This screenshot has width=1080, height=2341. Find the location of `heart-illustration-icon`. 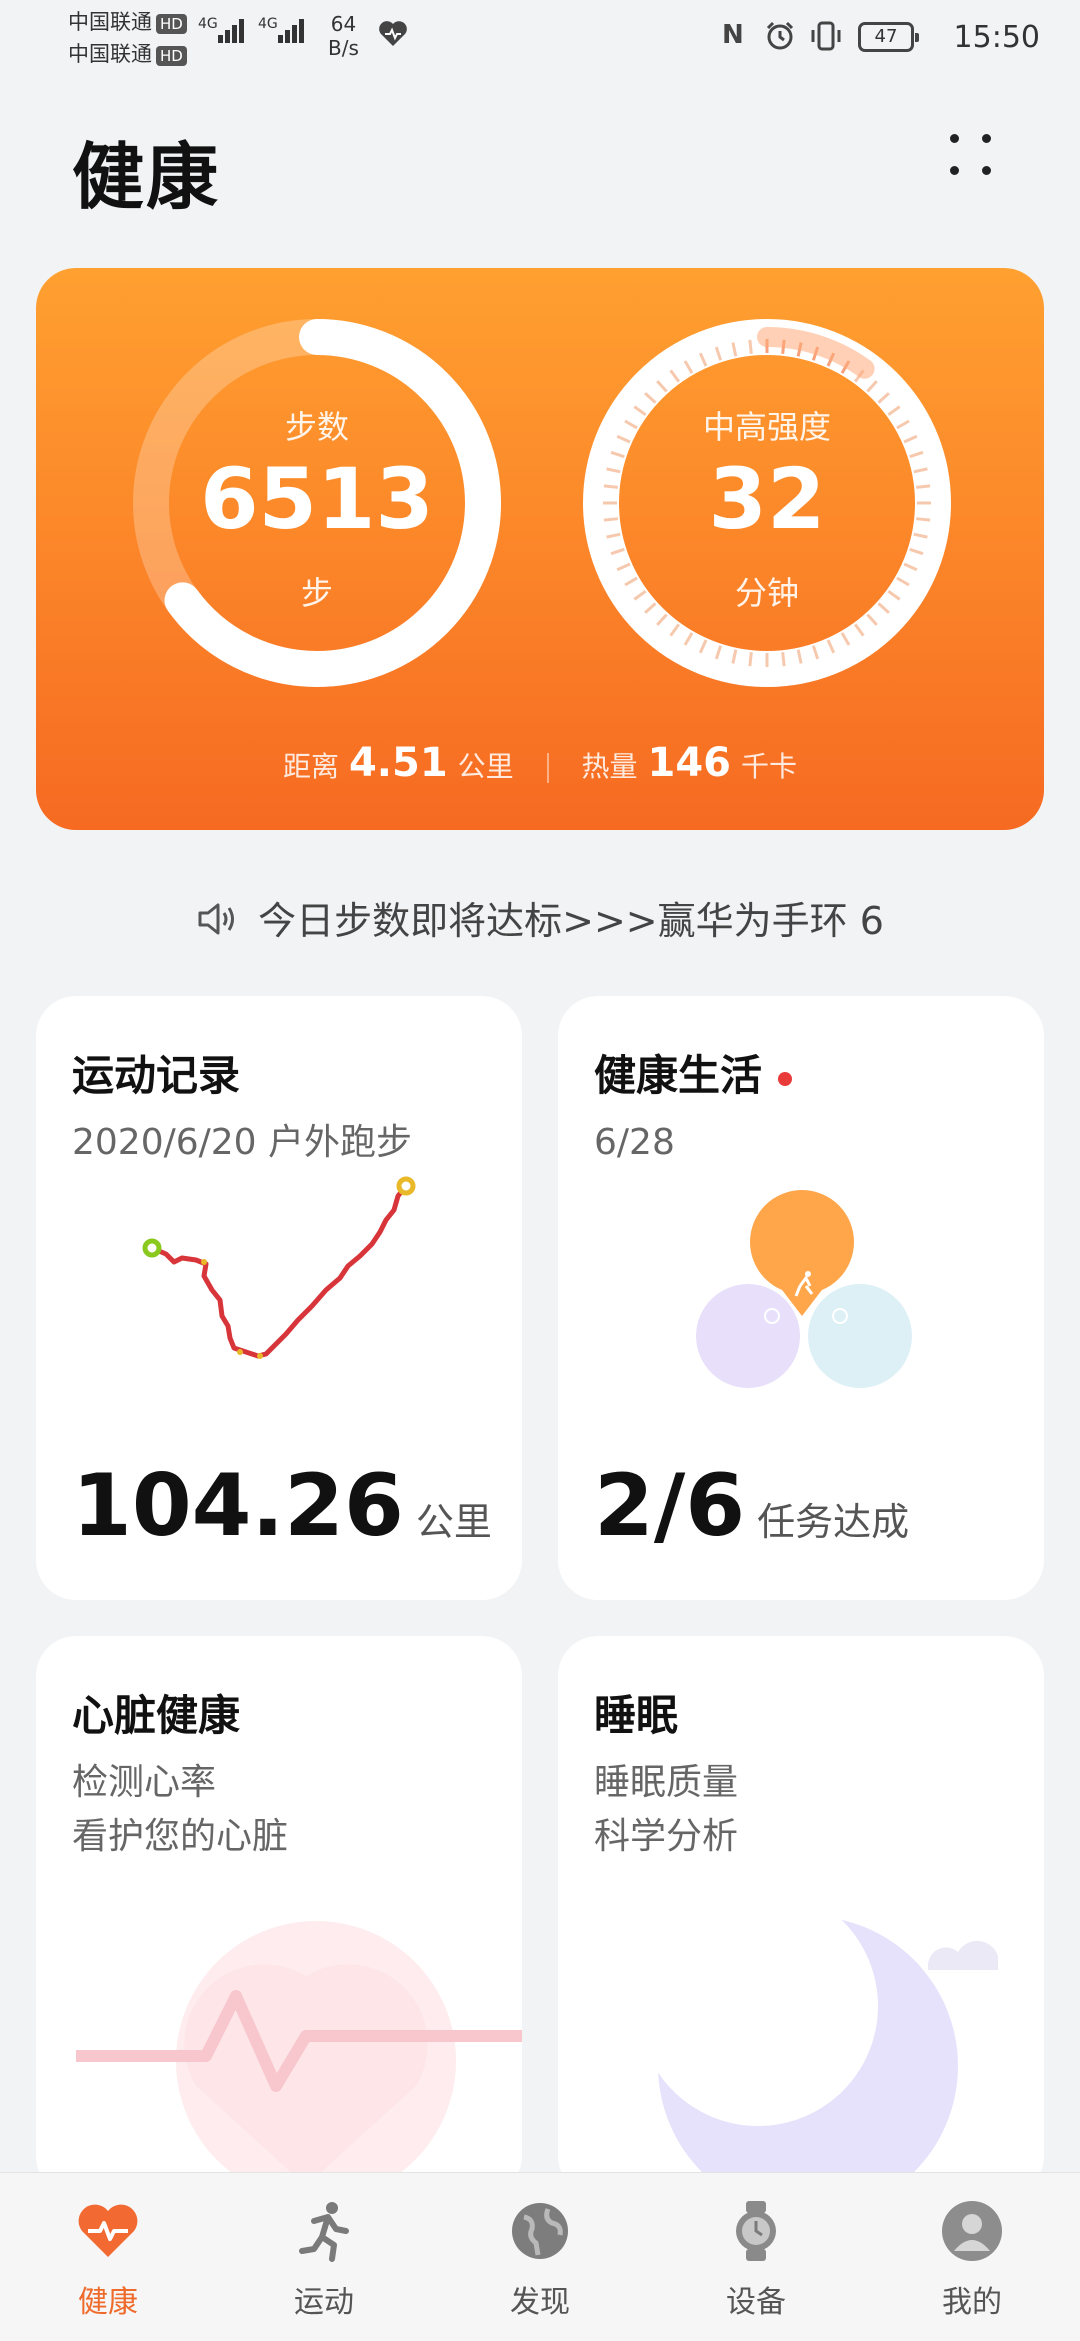

heart-illustration-icon is located at coordinates (299, 2058).